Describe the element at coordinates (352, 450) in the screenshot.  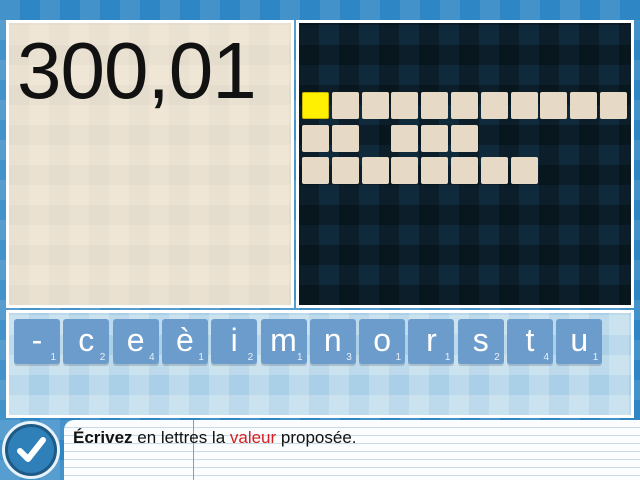
I see `instruction-bar: Écrivez en lettres la valeur proposée.` at that location.